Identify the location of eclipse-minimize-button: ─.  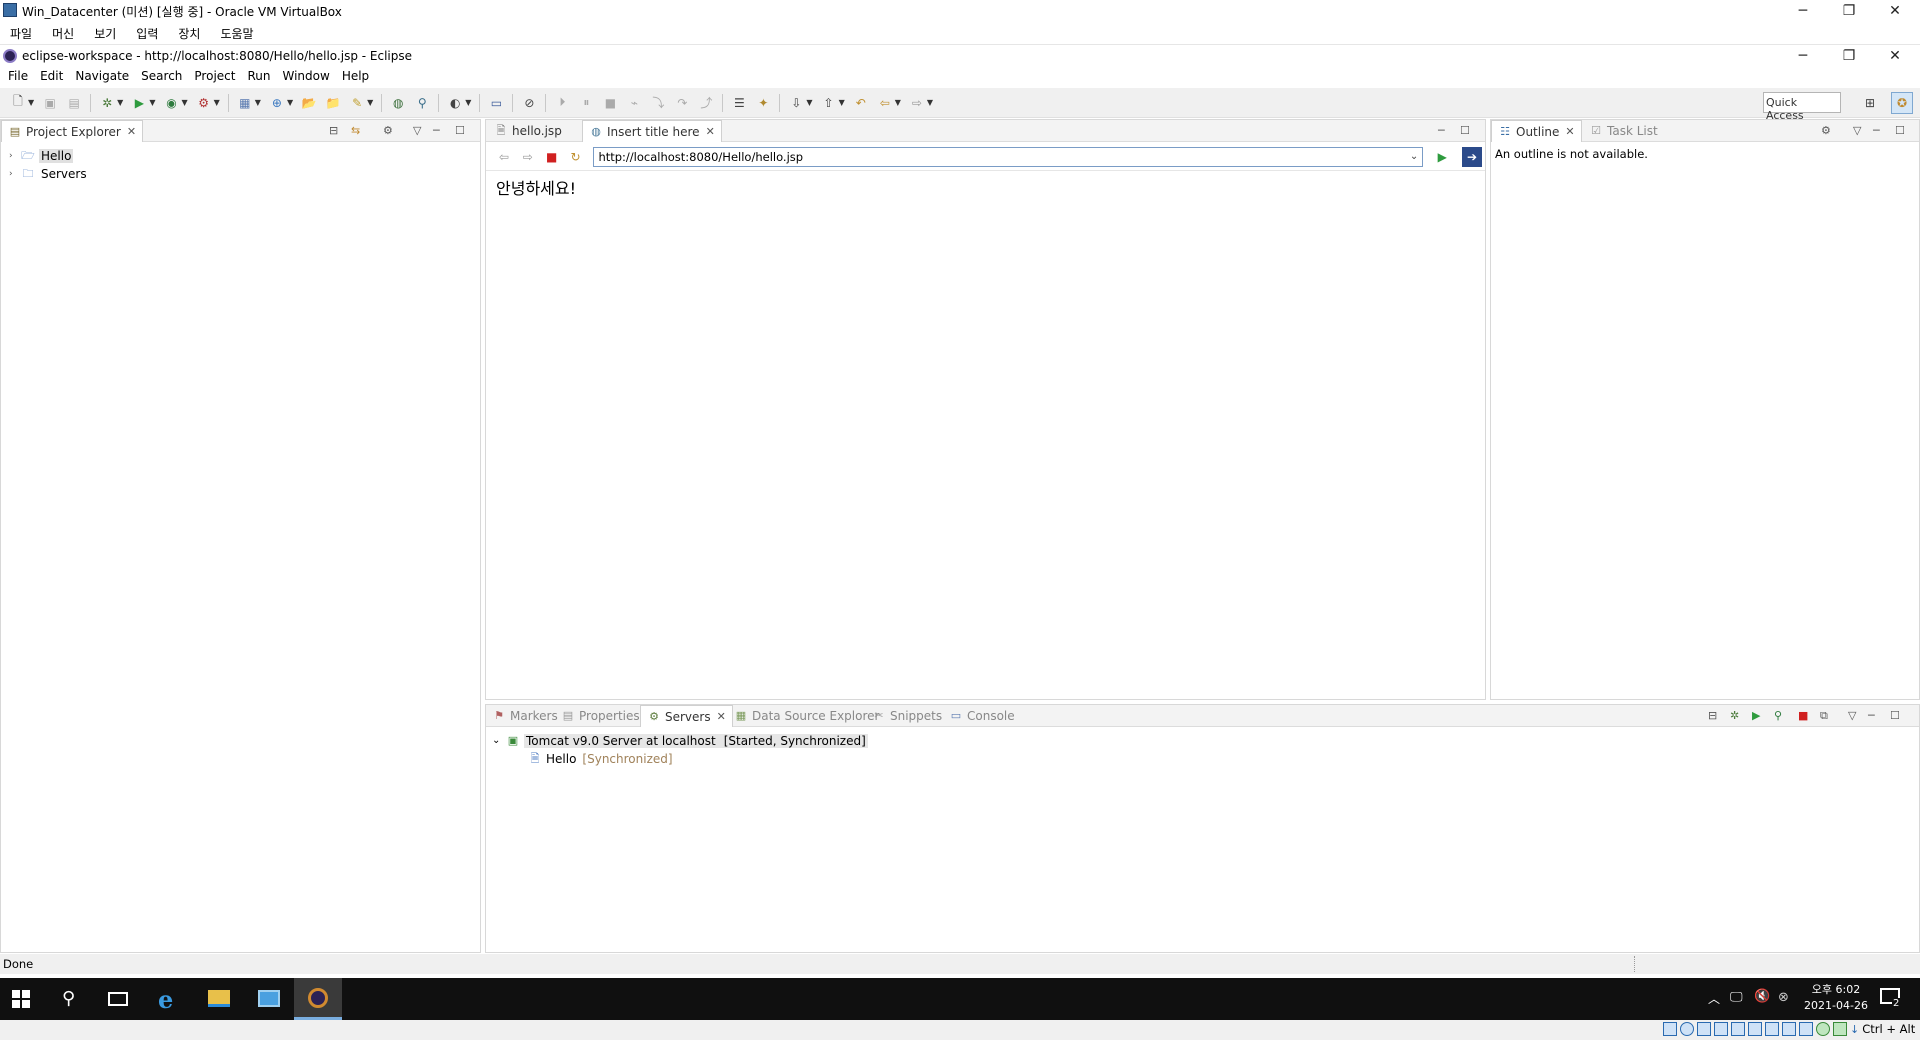
(1803, 56).